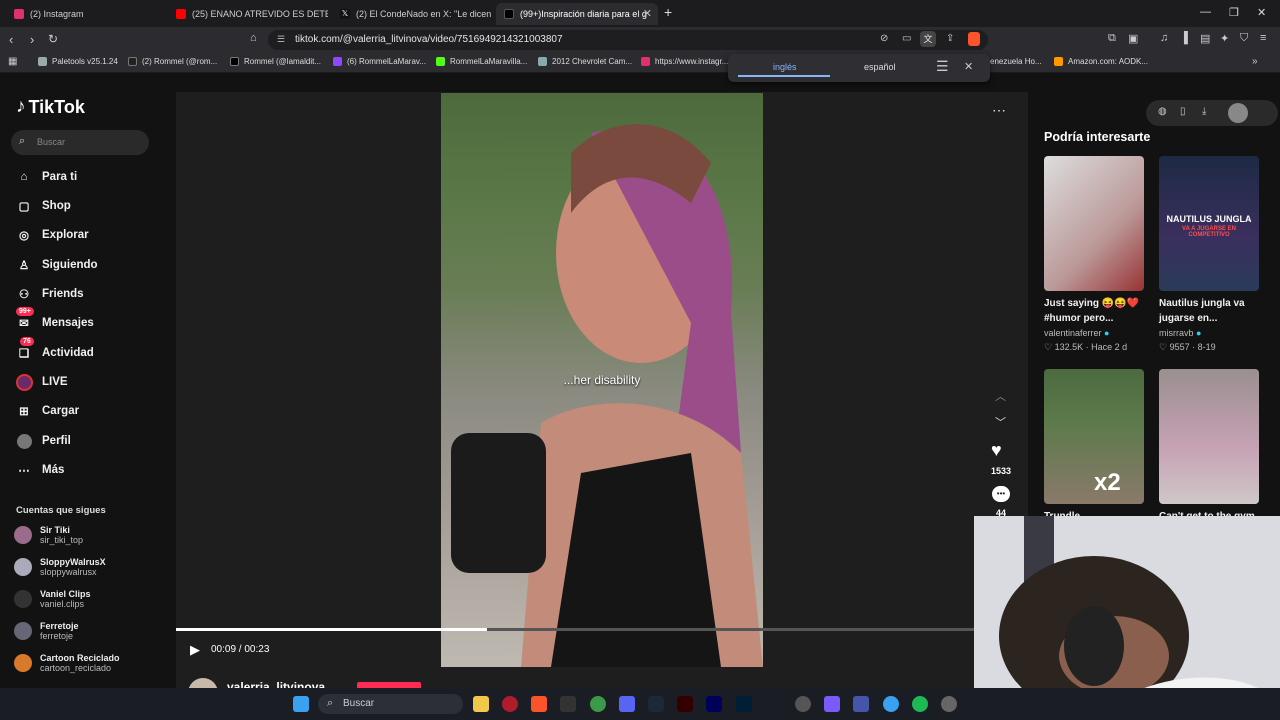 The height and width of the screenshot is (720, 1280). I want to click on browser-tab: (2) Instagram, so click(86, 14).